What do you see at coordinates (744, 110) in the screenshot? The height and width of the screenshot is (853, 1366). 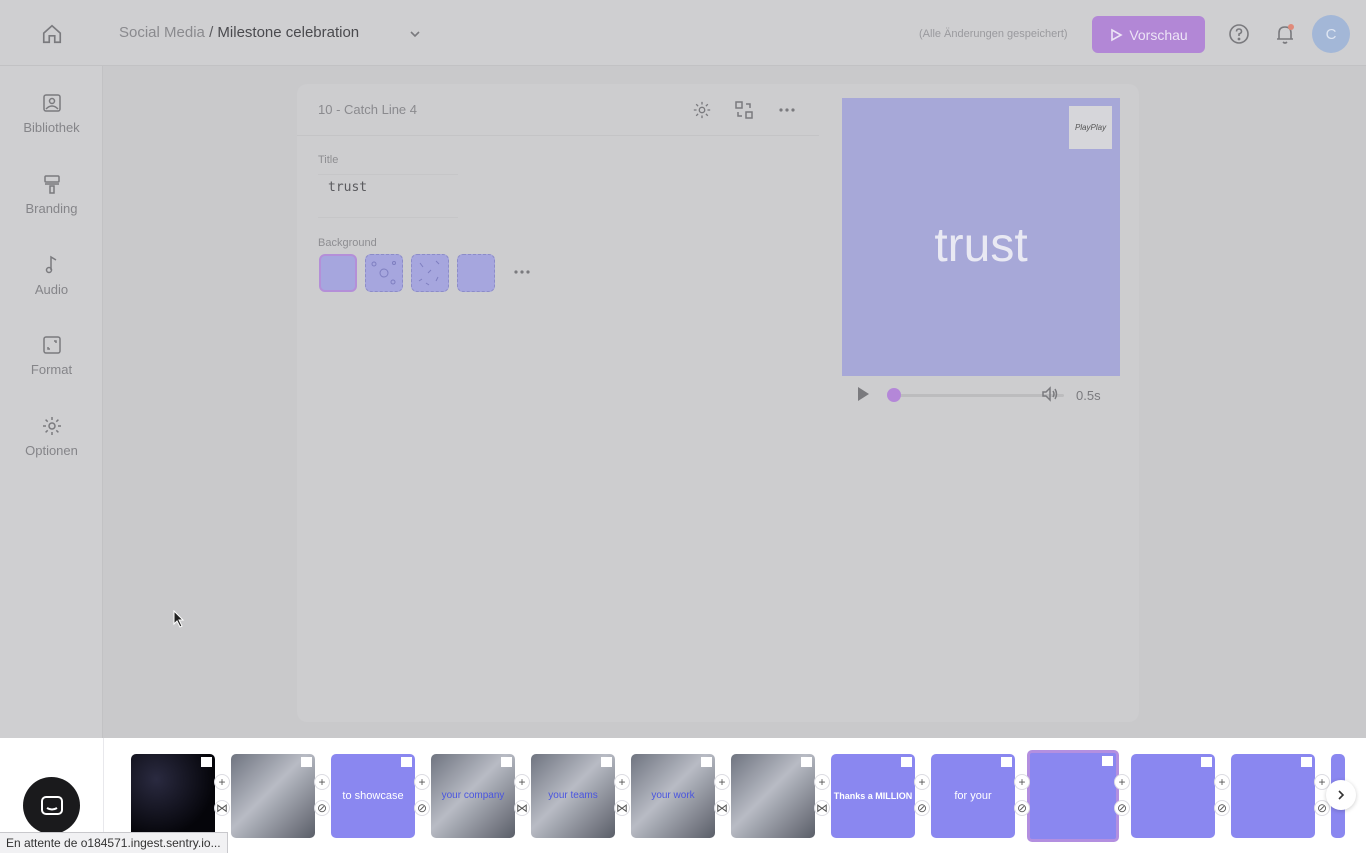 I see `swap-layout-icon` at bounding box center [744, 110].